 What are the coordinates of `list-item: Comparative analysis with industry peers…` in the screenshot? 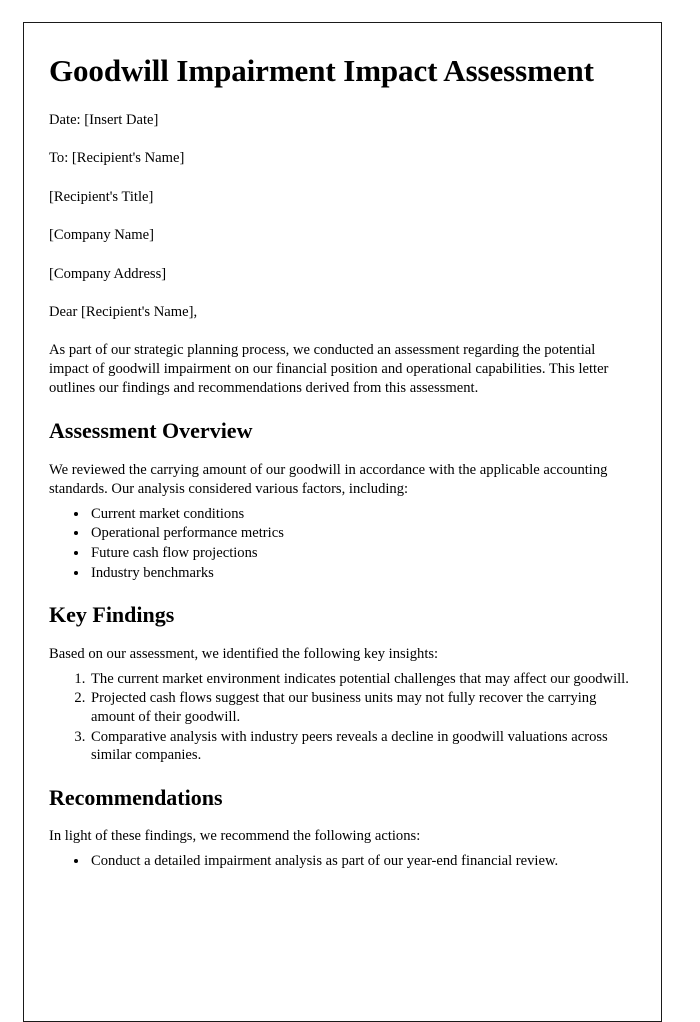 It's located at (362, 746).